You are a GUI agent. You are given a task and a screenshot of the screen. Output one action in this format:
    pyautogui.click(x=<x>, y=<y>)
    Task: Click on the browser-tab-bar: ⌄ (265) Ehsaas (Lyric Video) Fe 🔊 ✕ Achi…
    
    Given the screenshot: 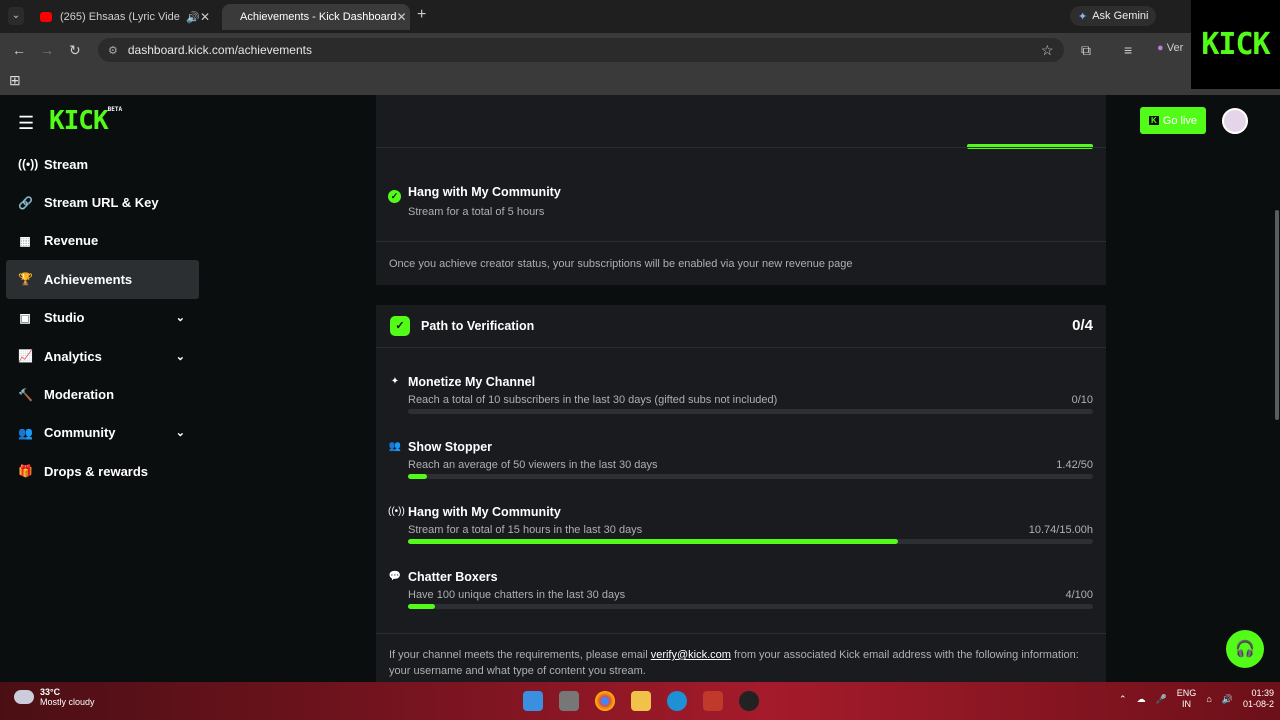 What is the action you would take?
    pyautogui.click(x=640, y=16)
    